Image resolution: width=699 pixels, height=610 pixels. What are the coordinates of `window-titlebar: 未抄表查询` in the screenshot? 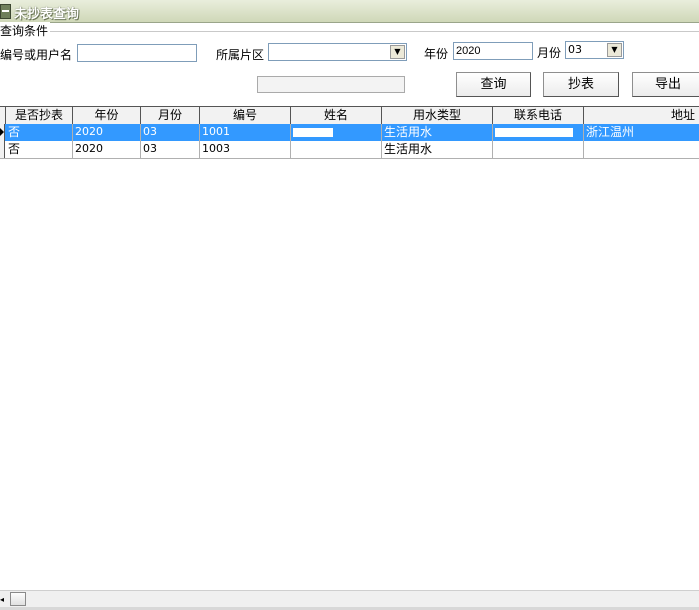 It's located at (349, 11).